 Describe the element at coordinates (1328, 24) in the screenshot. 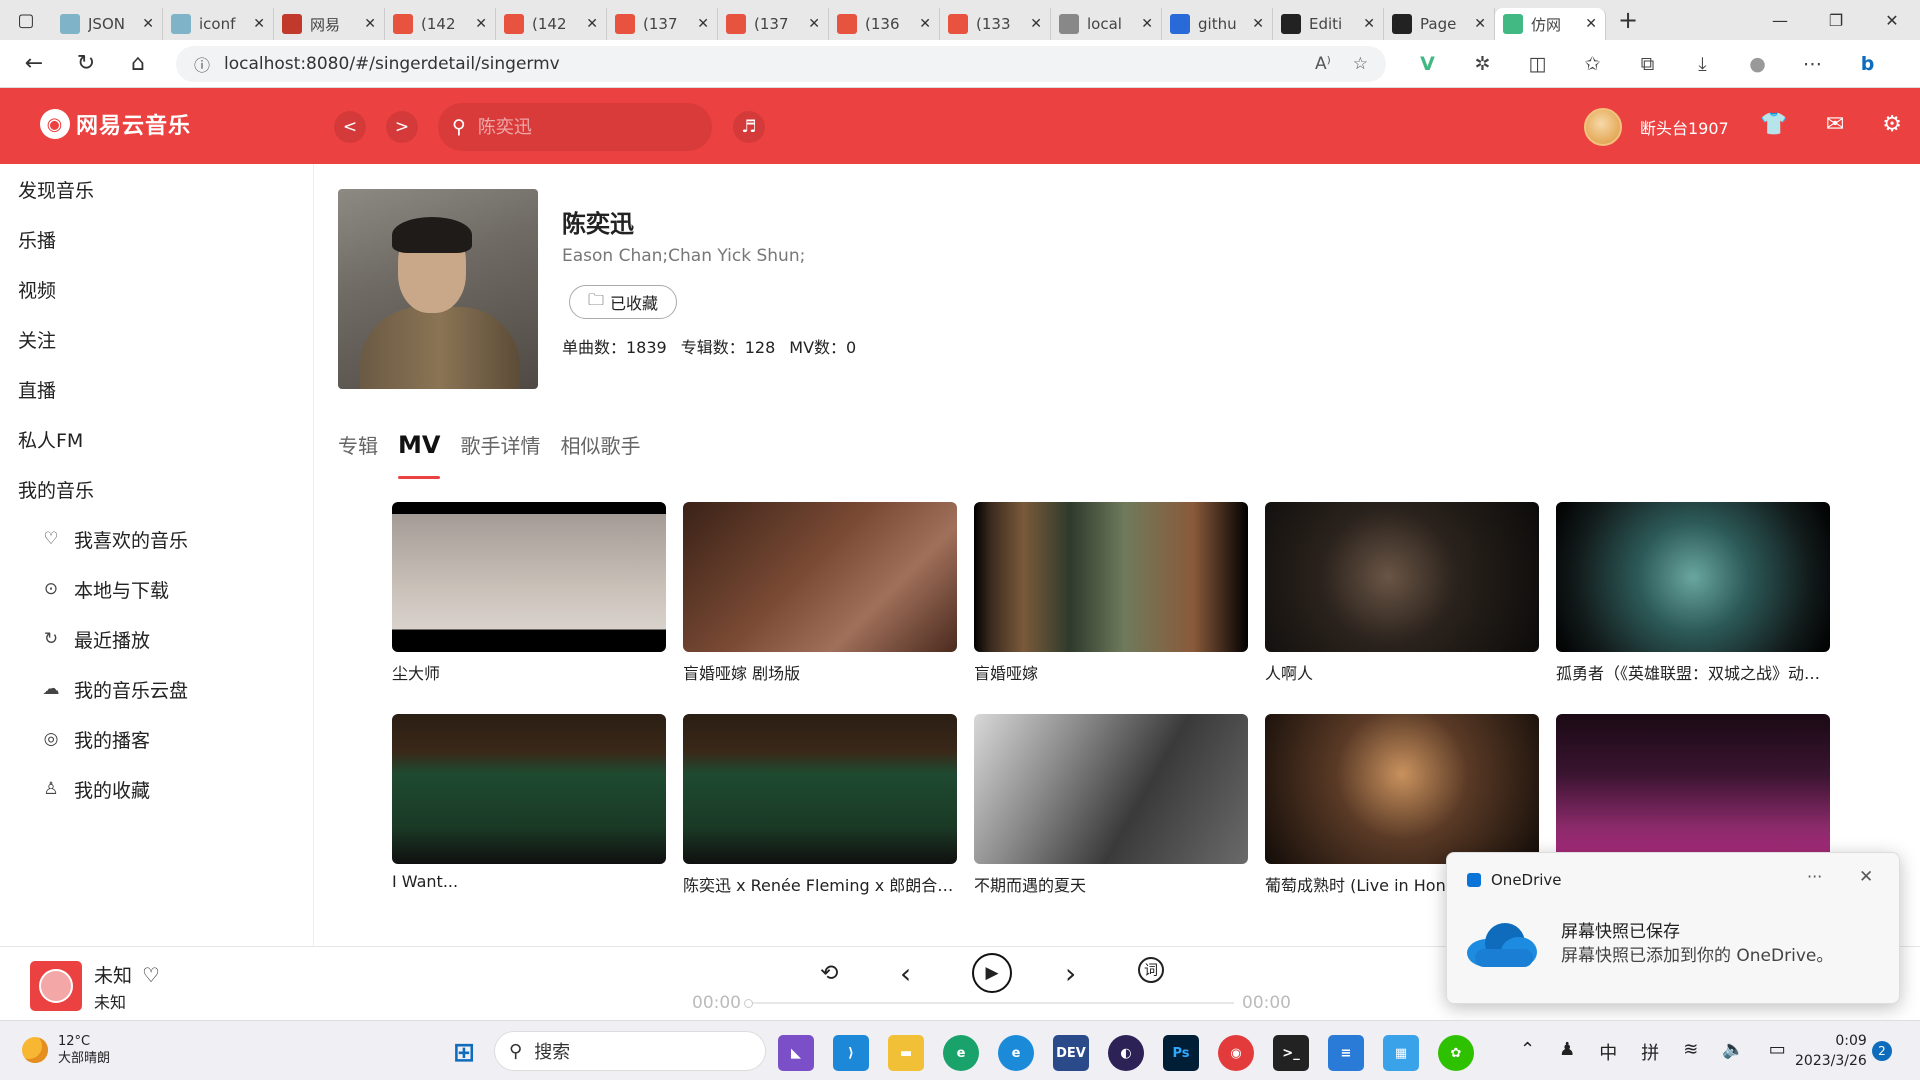

I see `browser-tab: Editi ✕` at that location.